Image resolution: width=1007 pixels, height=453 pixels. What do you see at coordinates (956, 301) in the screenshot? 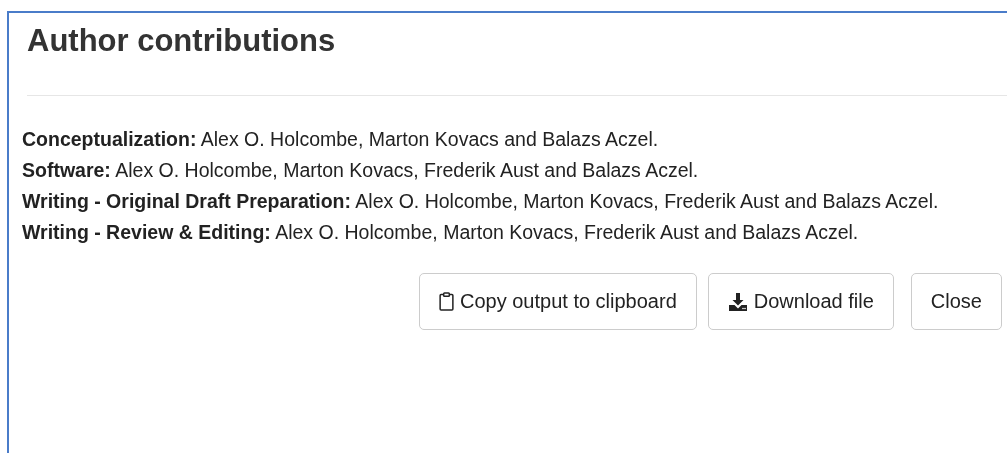
I see `close-button: Close` at bounding box center [956, 301].